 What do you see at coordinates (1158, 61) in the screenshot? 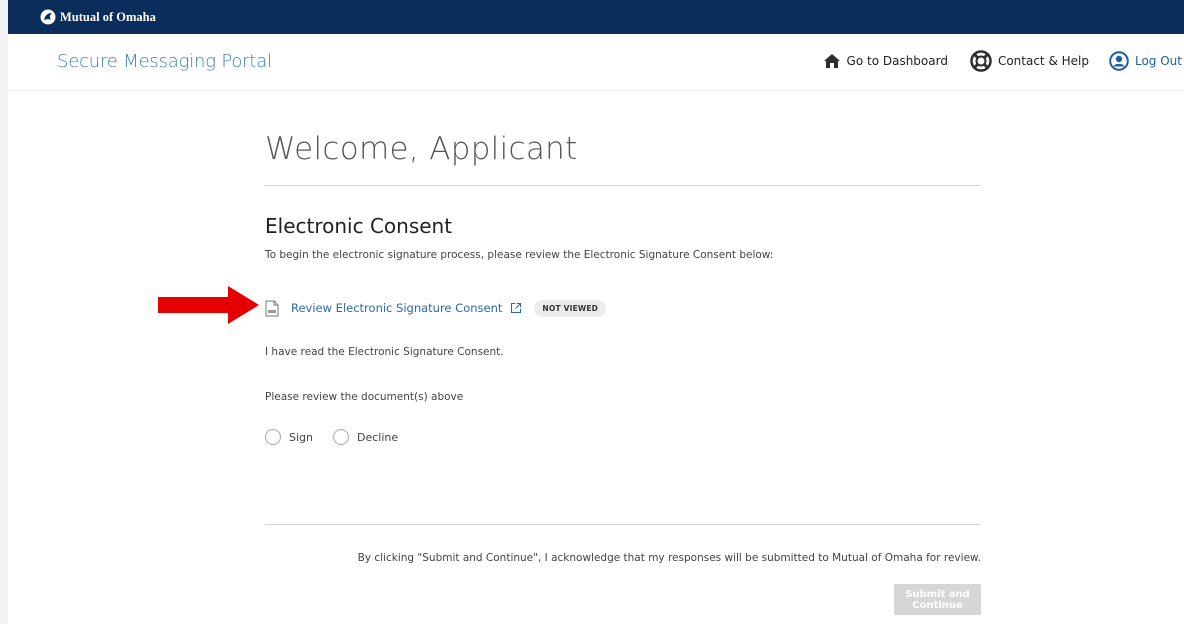
I see `logout-label: Log Out` at bounding box center [1158, 61].